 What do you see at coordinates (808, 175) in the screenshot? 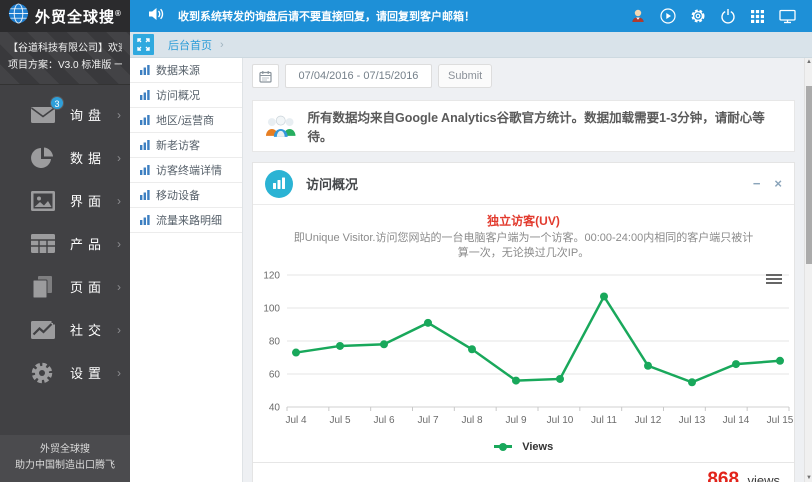
I see `scrollbar-thumb` at bounding box center [808, 175].